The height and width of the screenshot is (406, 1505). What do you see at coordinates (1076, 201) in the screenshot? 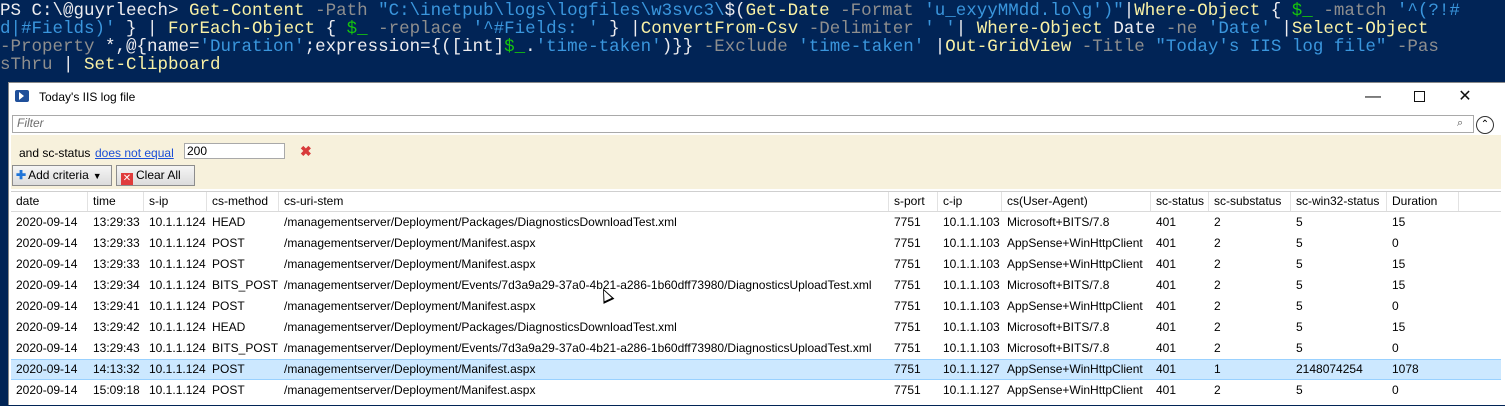
I see `column-header: cs(User-Agent)` at bounding box center [1076, 201].